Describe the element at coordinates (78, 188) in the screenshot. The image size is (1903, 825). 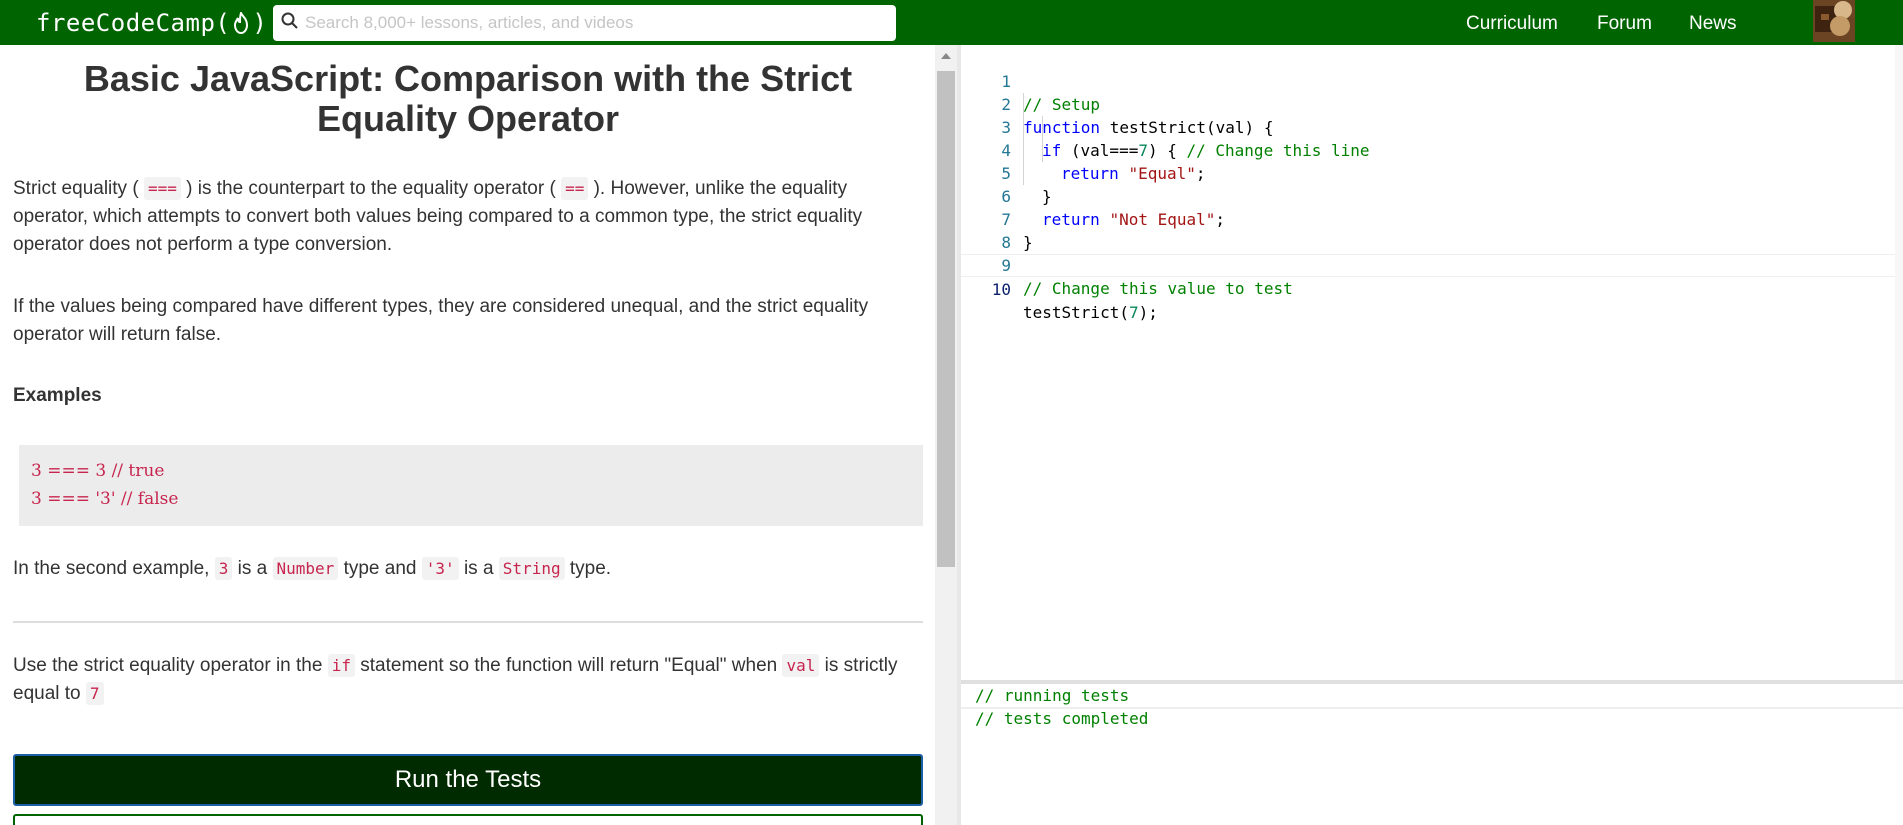
I see `text: Strict equality (` at that location.